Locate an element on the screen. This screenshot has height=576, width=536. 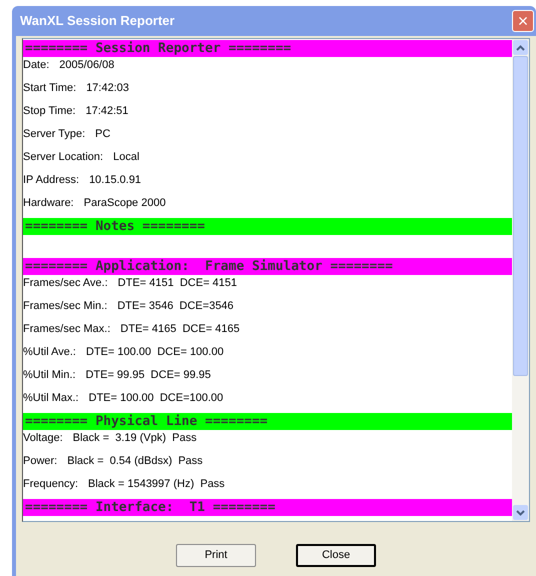
field-value: Black = 0.54 (dBdsx) Pass is located at coordinates (135, 461).